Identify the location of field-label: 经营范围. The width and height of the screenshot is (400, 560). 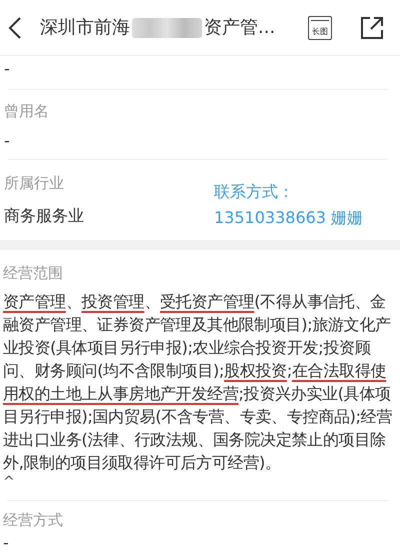
(33, 273).